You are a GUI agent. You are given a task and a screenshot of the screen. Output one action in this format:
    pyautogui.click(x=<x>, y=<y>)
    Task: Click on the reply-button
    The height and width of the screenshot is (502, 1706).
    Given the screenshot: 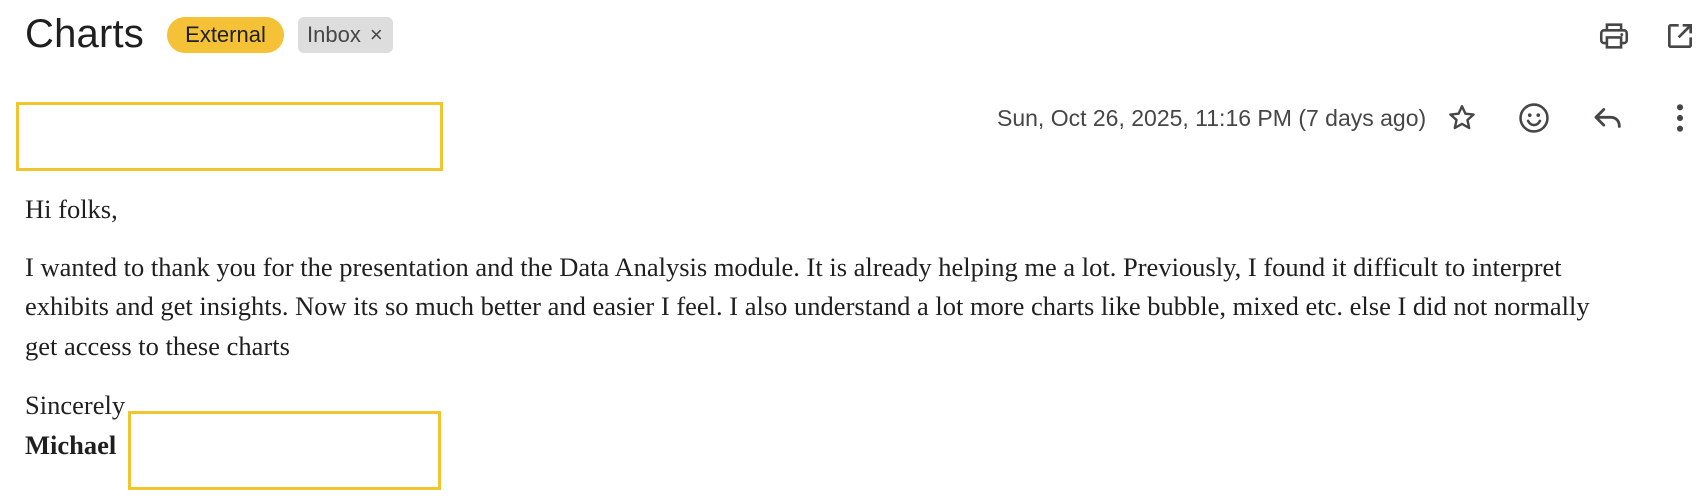 What is the action you would take?
    pyautogui.click(x=1608, y=118)
    